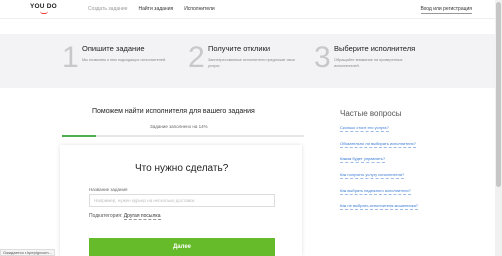 The image size is (502, 256). I want to click on form-heading: Что нужно сделать?, so click(182, 168).